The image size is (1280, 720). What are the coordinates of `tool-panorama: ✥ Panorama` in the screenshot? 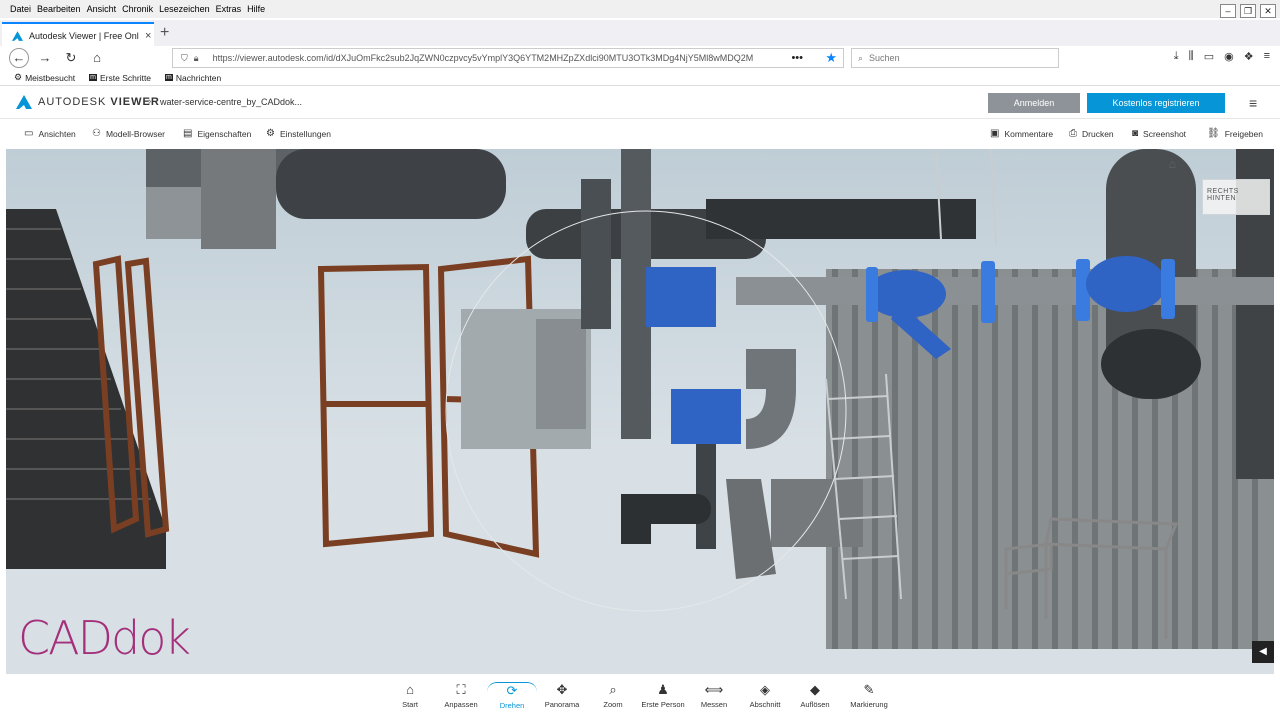 It's located at (562, 695).